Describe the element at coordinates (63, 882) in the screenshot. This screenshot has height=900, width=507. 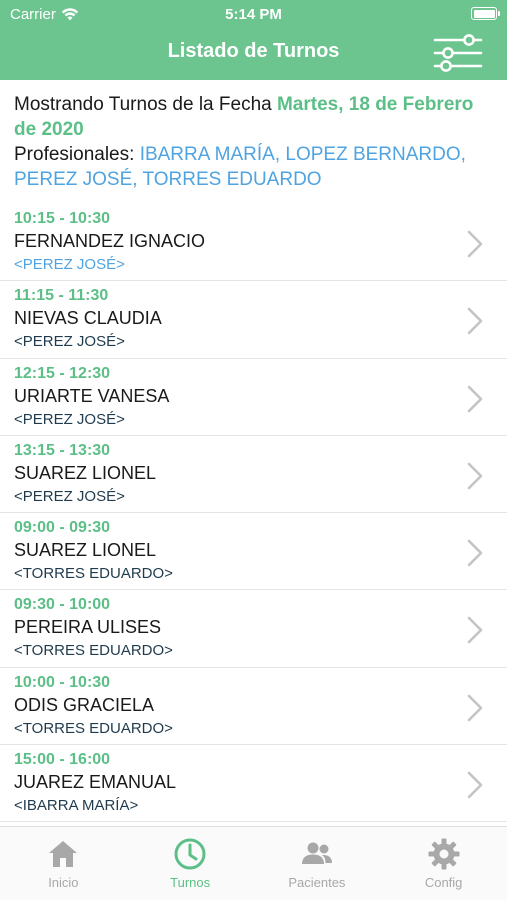
I see `tab-label: Inicio` at that location.